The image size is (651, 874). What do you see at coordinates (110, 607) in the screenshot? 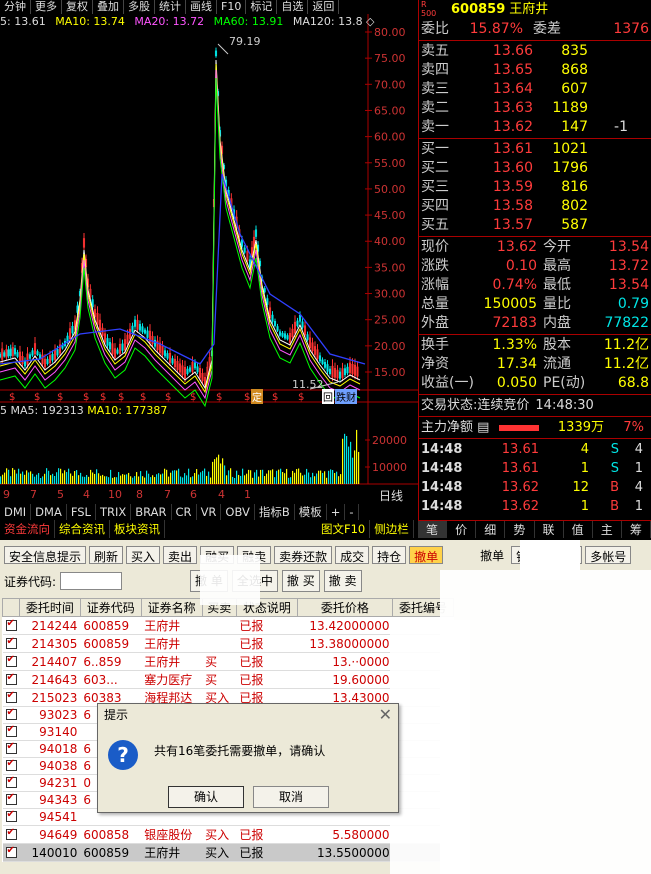
I see `column-header: 证券代码` at bounding box center [110, 607].